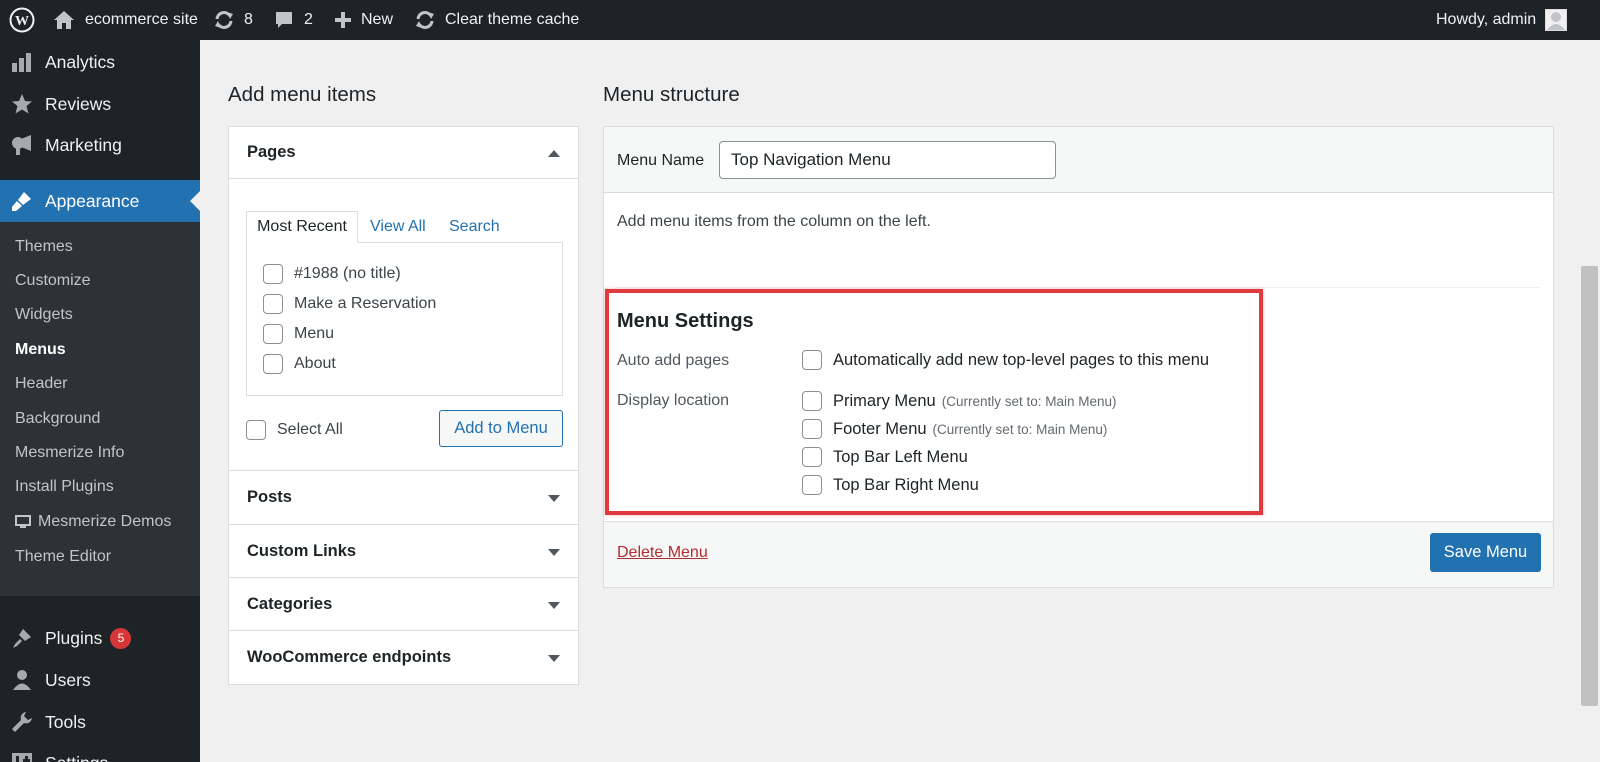  I want to click on add-to-menu-button: Add to Menu, so click(501, 428).